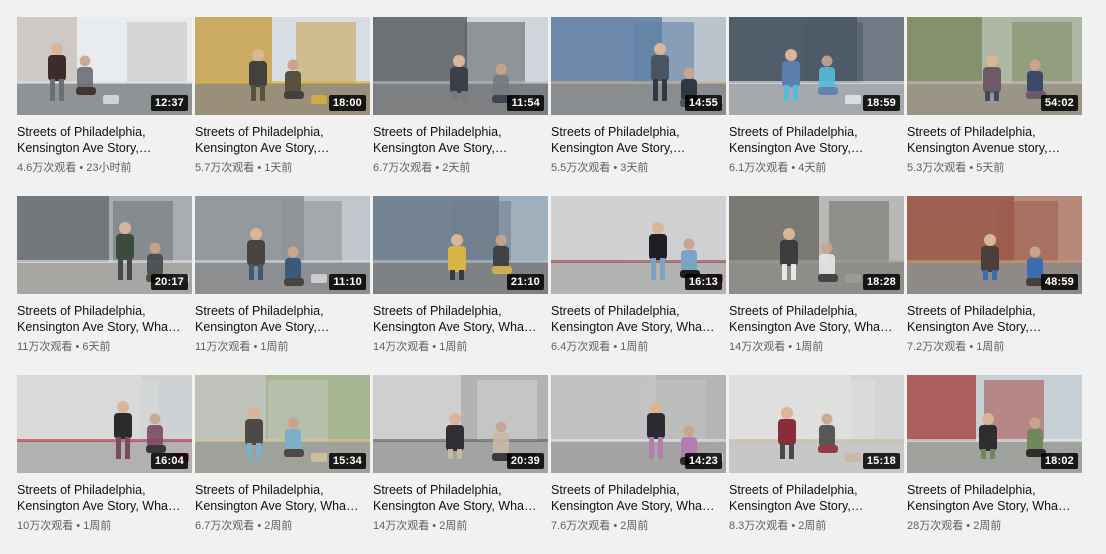  What do you see at coordinates (225, 168) in the screenshot?
I see `view-count: 5.7万次观看` at bounding box center [225, 168].